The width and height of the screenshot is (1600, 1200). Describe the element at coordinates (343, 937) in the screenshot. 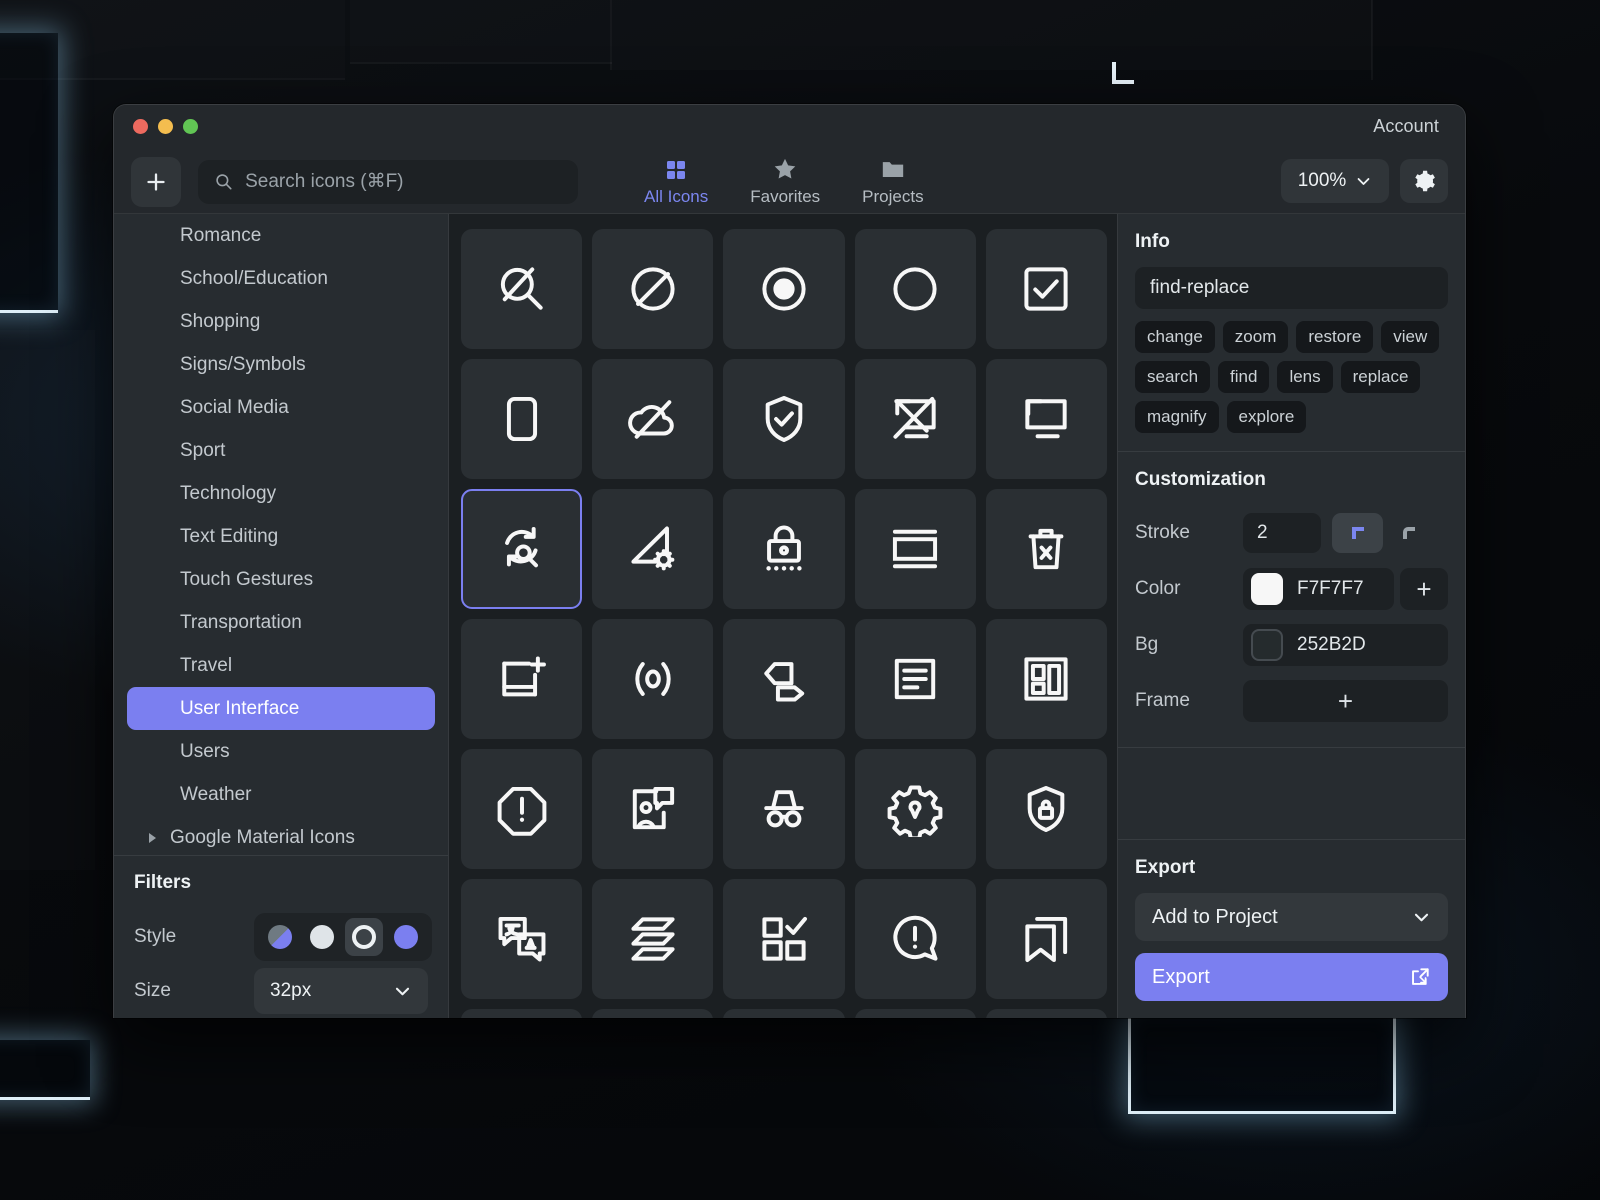

I see `style-option-group` at that location.